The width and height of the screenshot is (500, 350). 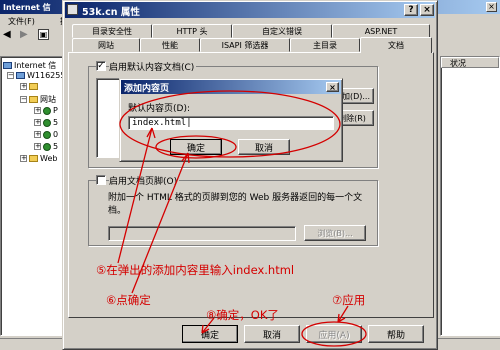 What do you see at coordinates (210, 334) in the screenshot?
I see `ok-button: 确定` at bounding box center [210, 334].